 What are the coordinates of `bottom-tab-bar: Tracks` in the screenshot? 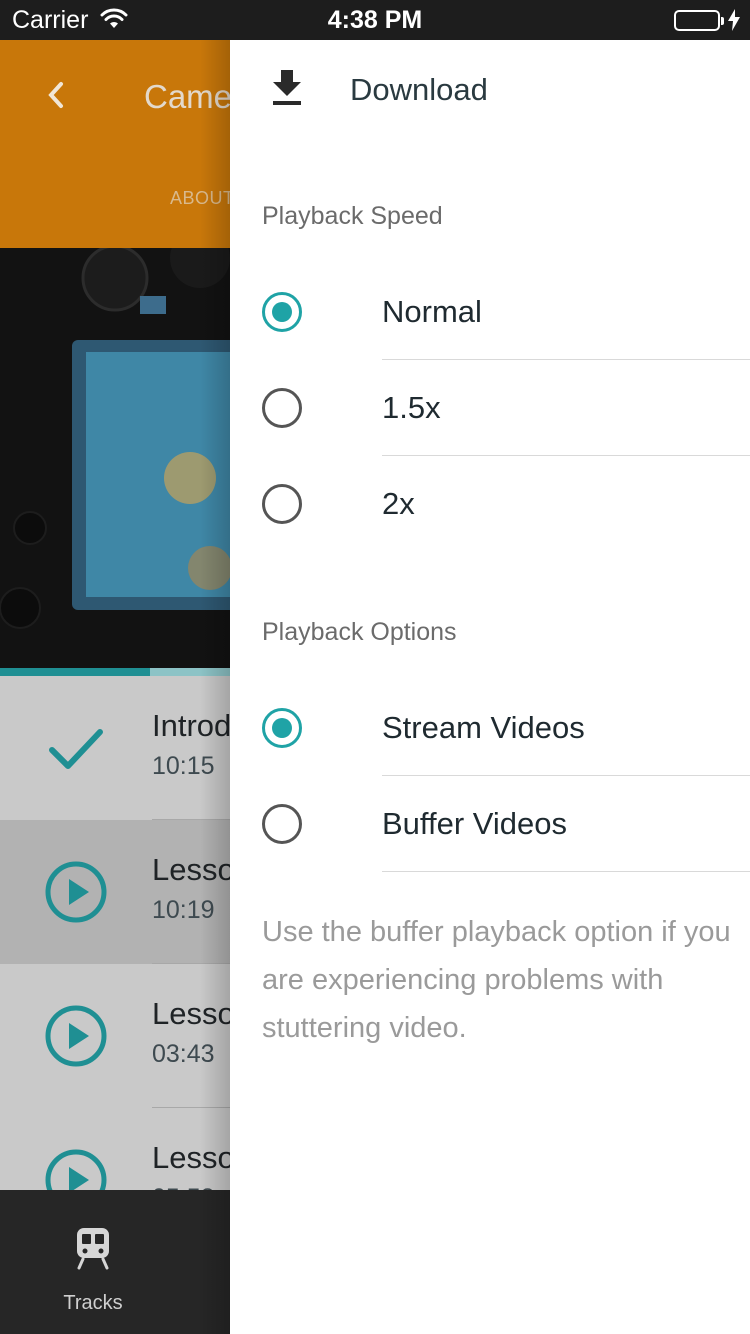 It's located at (115, 1262).